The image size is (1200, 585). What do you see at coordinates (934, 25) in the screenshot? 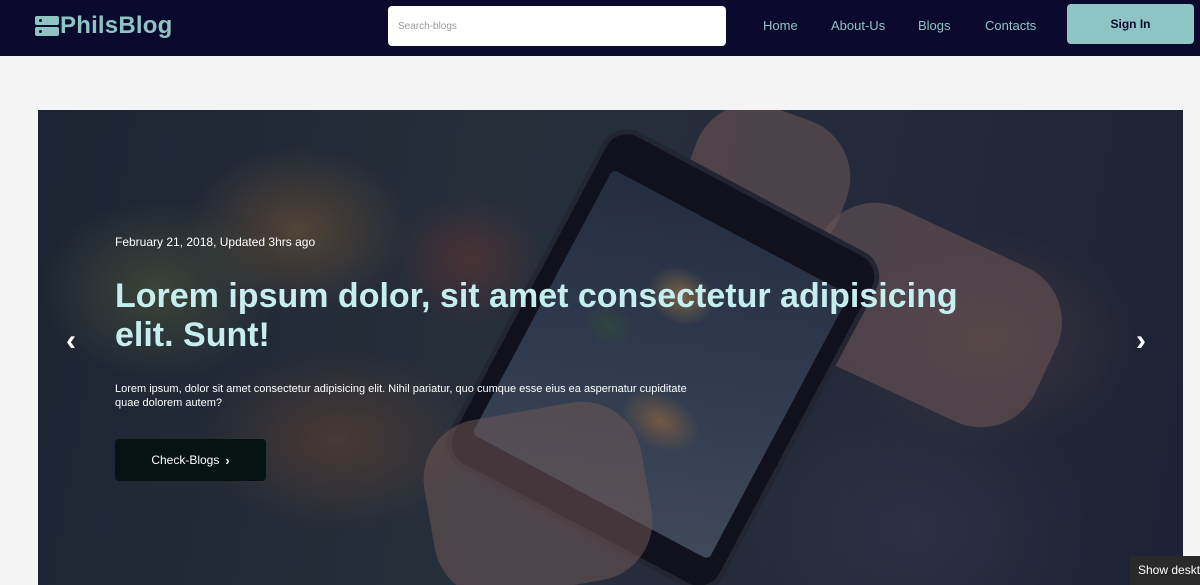
I see `nav-blogs: Blogs` at bounding box center [934, 25].